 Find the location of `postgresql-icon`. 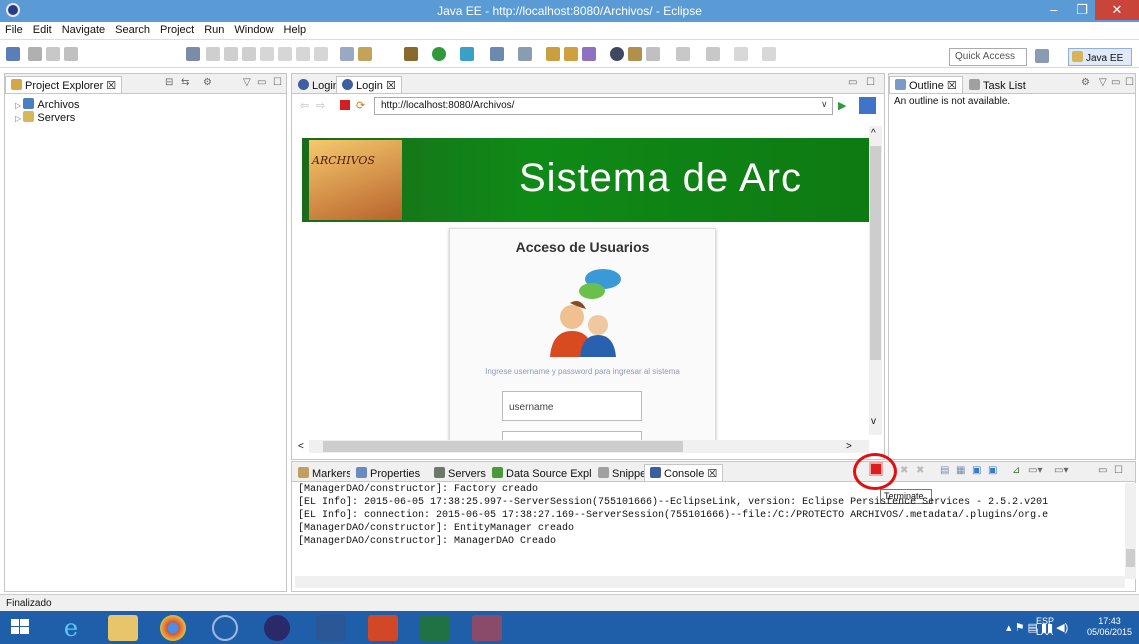

postgresql-icon is located at coordinates (225, 628).